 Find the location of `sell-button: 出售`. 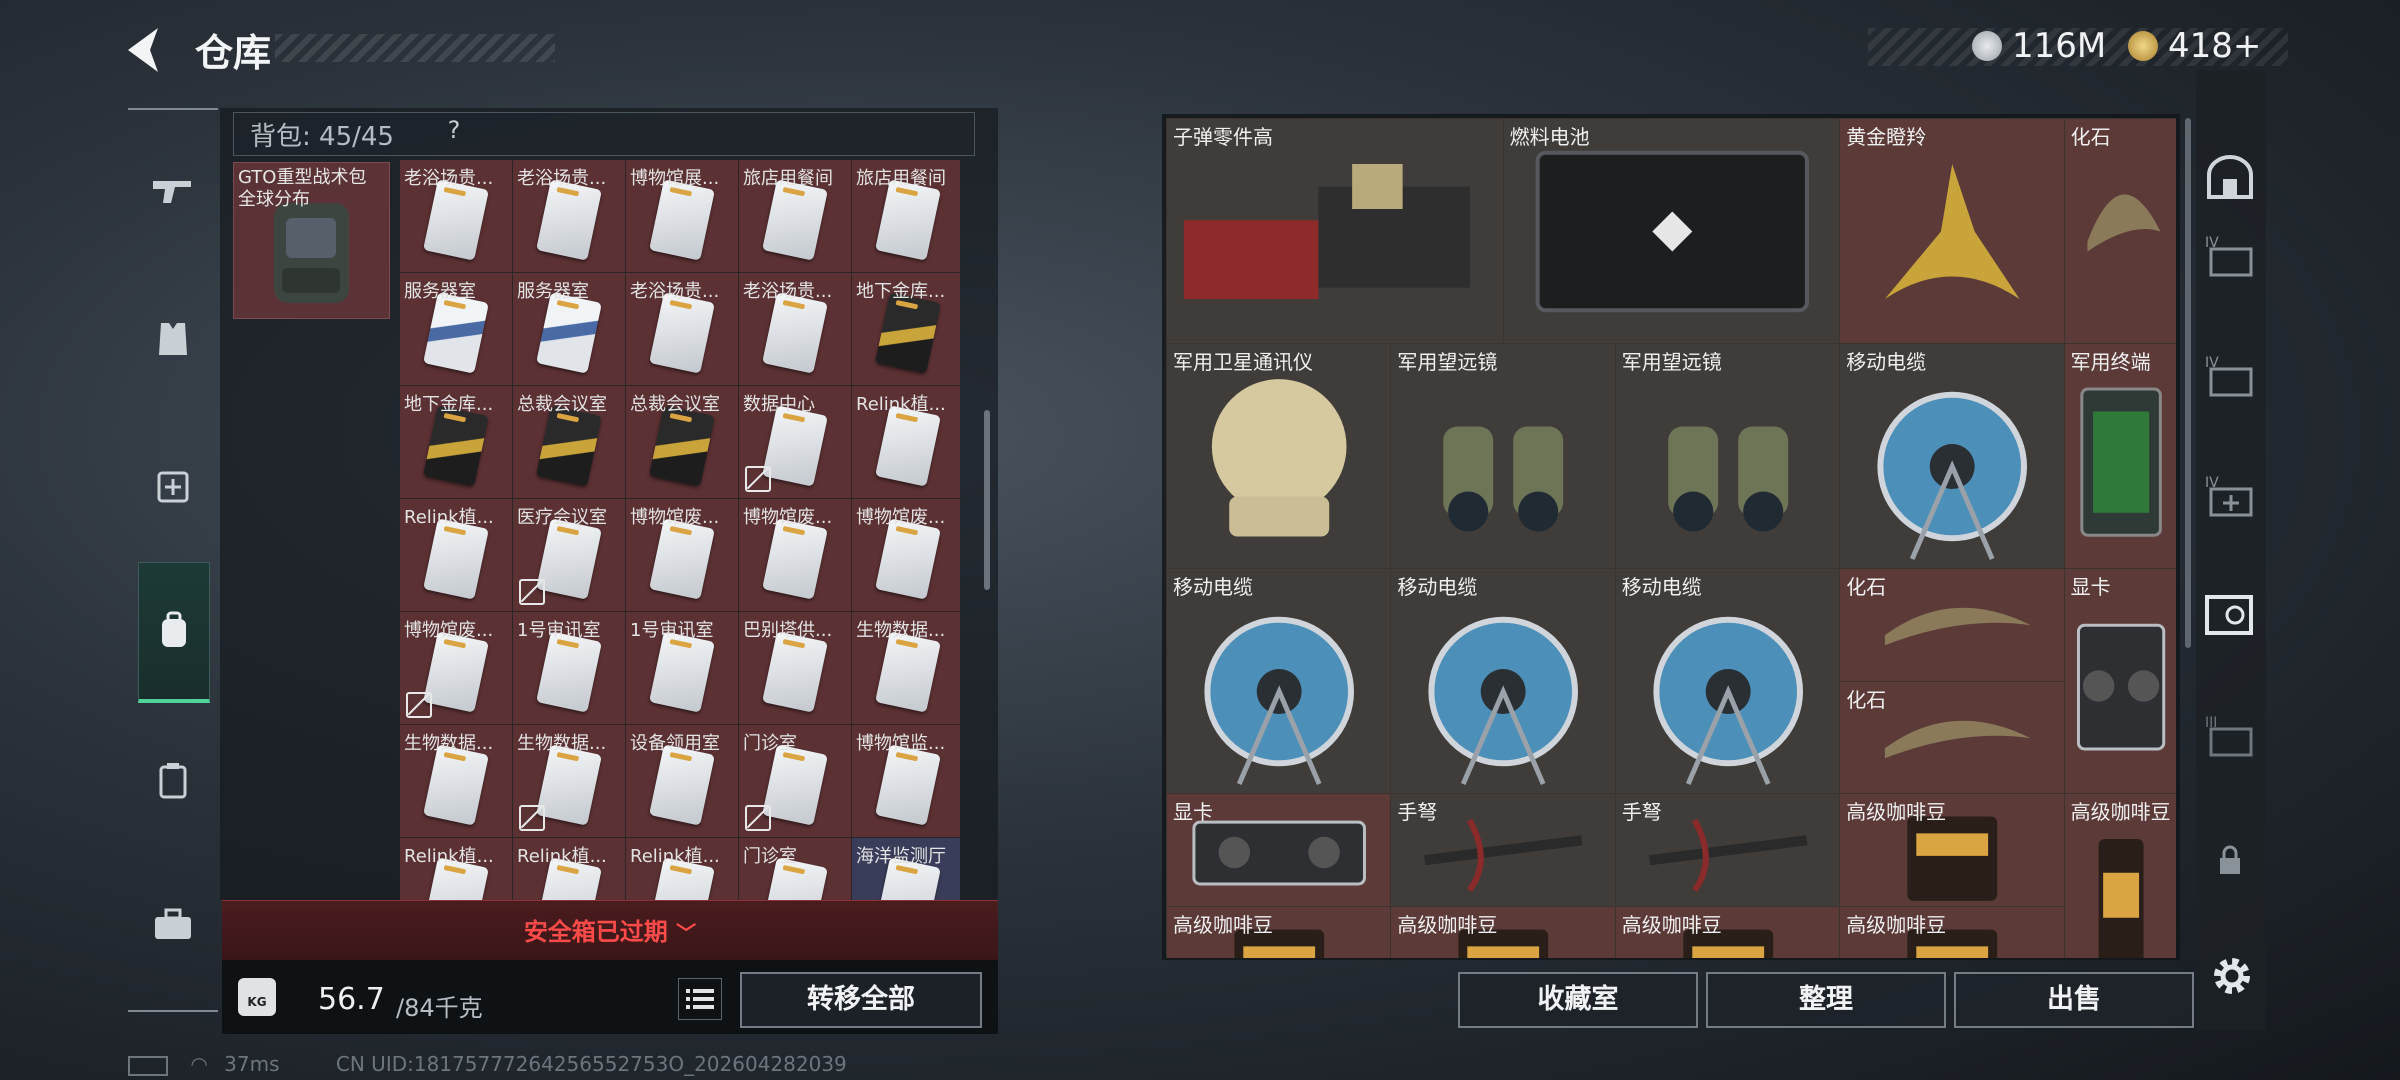

sell-button: 出售 is located at coordinates (2074, 1000).